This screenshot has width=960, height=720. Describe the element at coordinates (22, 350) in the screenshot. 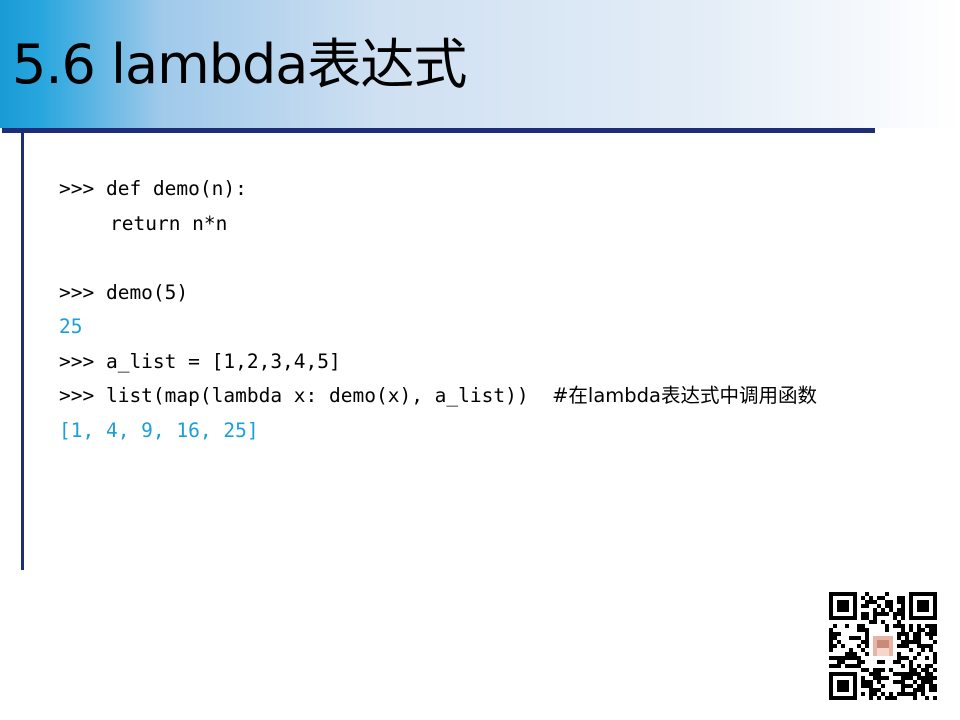

I see `left-rule` at that location.